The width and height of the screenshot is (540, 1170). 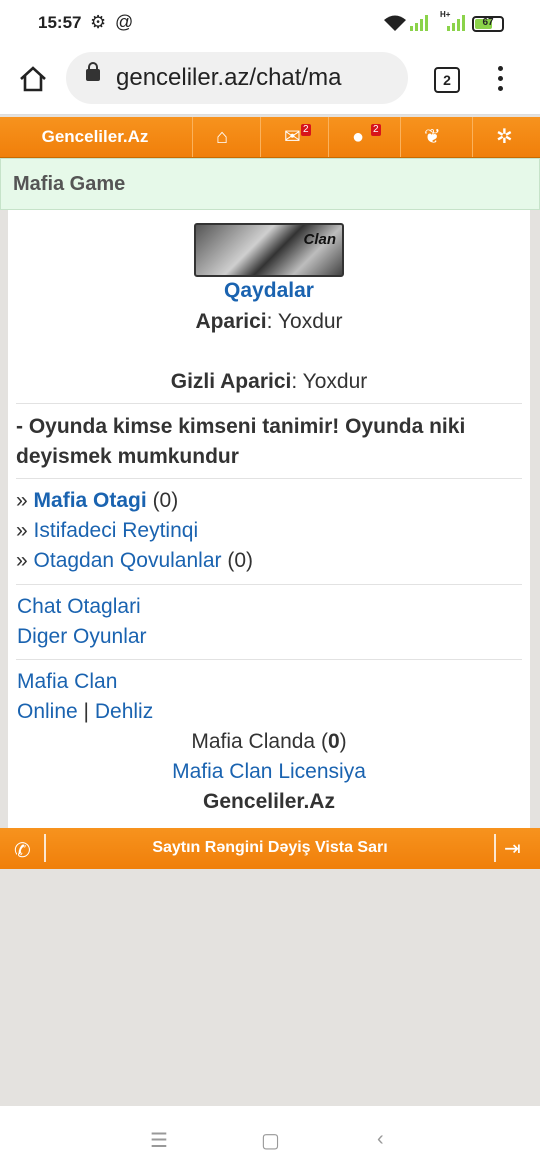 I want to click on mafia-clan-link: Mafia Clan, so click(x=67, y=681).